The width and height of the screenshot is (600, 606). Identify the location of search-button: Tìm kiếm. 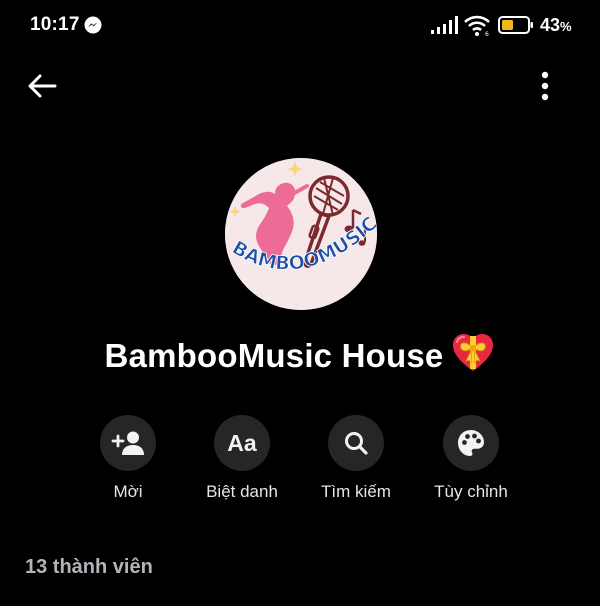
(356, 458).